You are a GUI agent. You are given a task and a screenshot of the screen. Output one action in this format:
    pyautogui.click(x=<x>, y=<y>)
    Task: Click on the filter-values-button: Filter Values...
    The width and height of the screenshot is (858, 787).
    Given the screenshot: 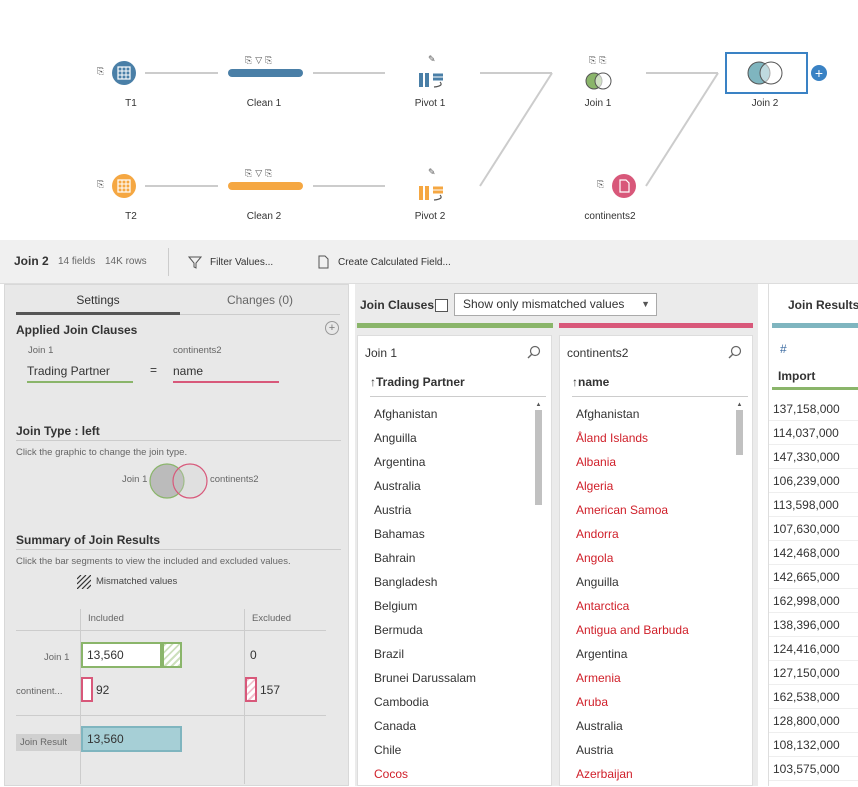 What is the action you would take?
    pyautogui.click(x=230, y=262)
    